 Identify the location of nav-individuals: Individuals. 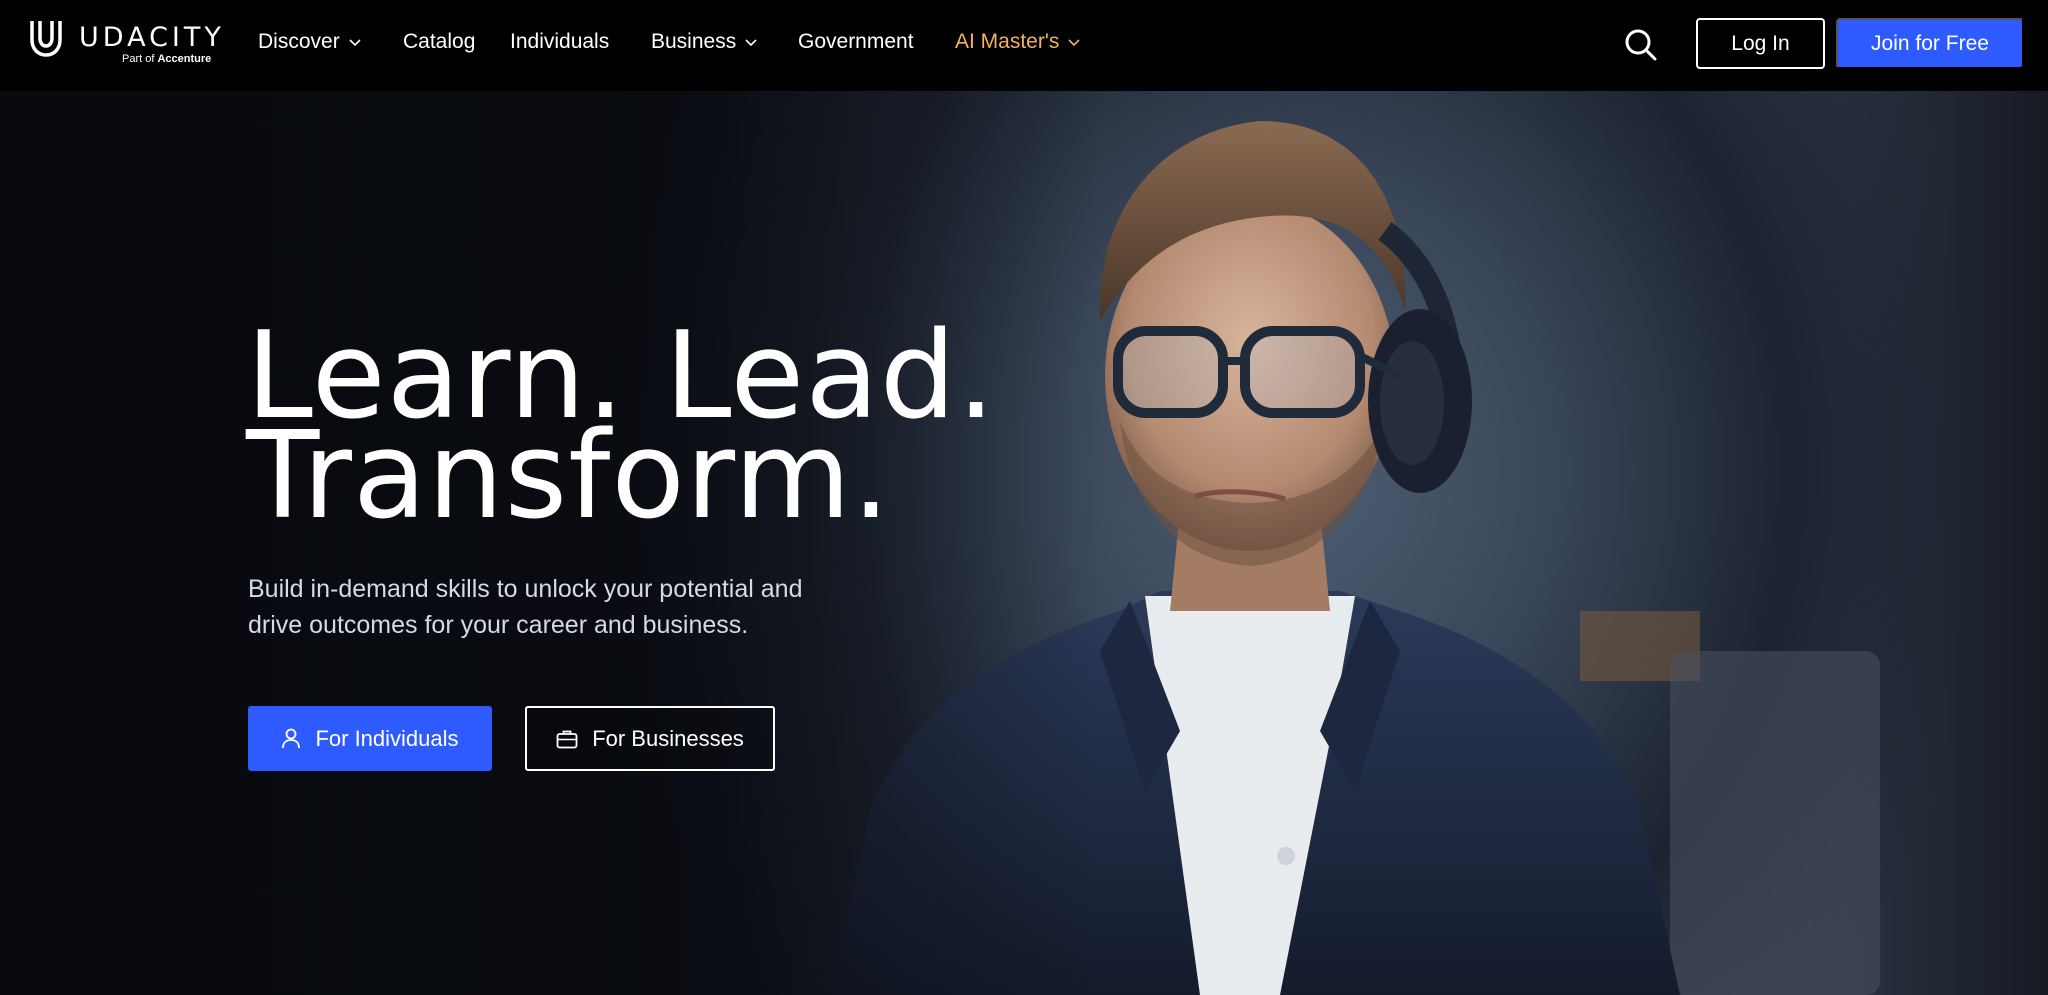
(559, 42).